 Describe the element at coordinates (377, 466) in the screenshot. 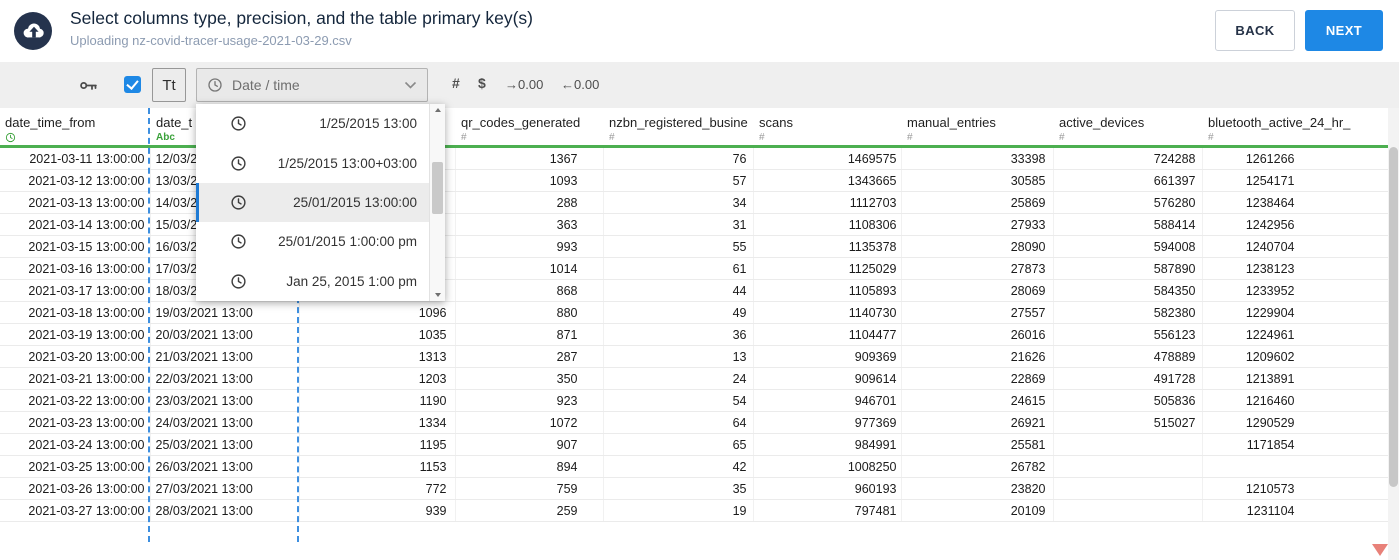

I see `table-cell: 1153` at that location.